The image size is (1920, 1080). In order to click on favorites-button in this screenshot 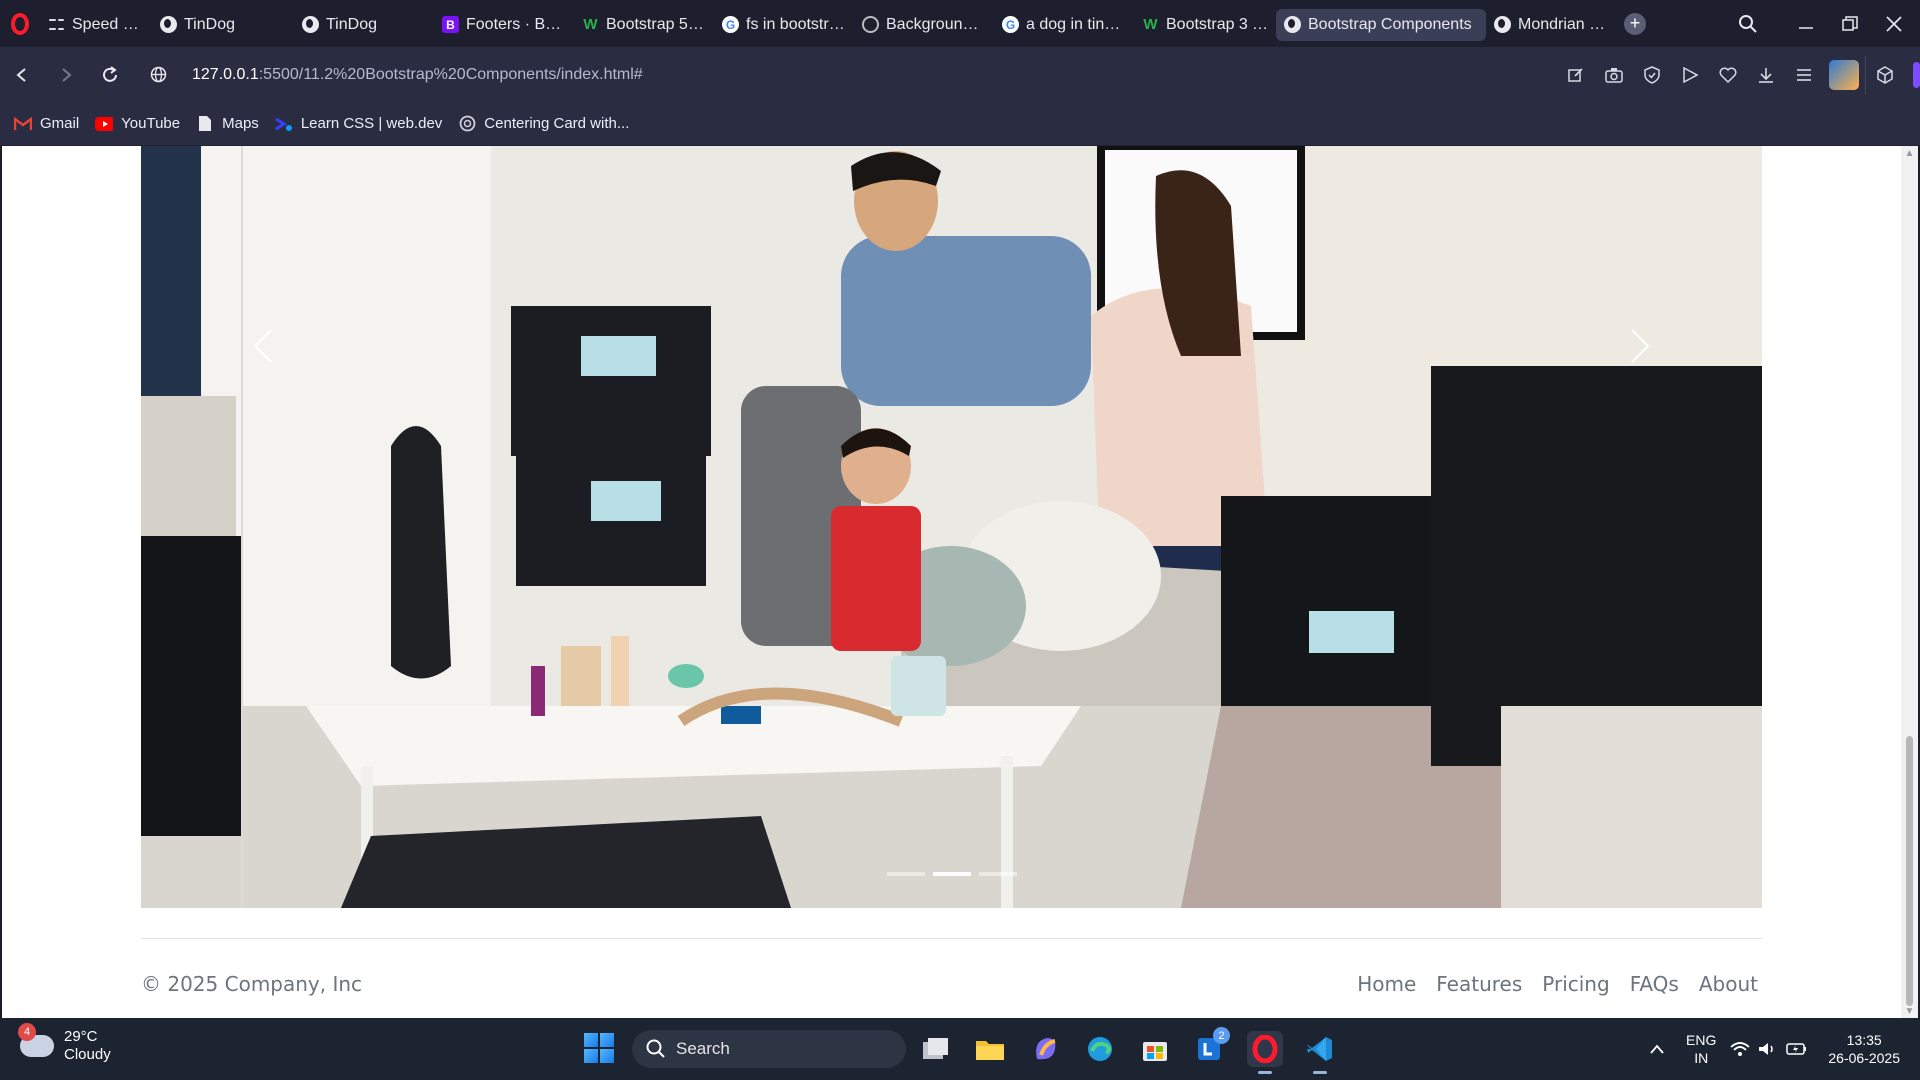, I will do `click(1728, 75)`.